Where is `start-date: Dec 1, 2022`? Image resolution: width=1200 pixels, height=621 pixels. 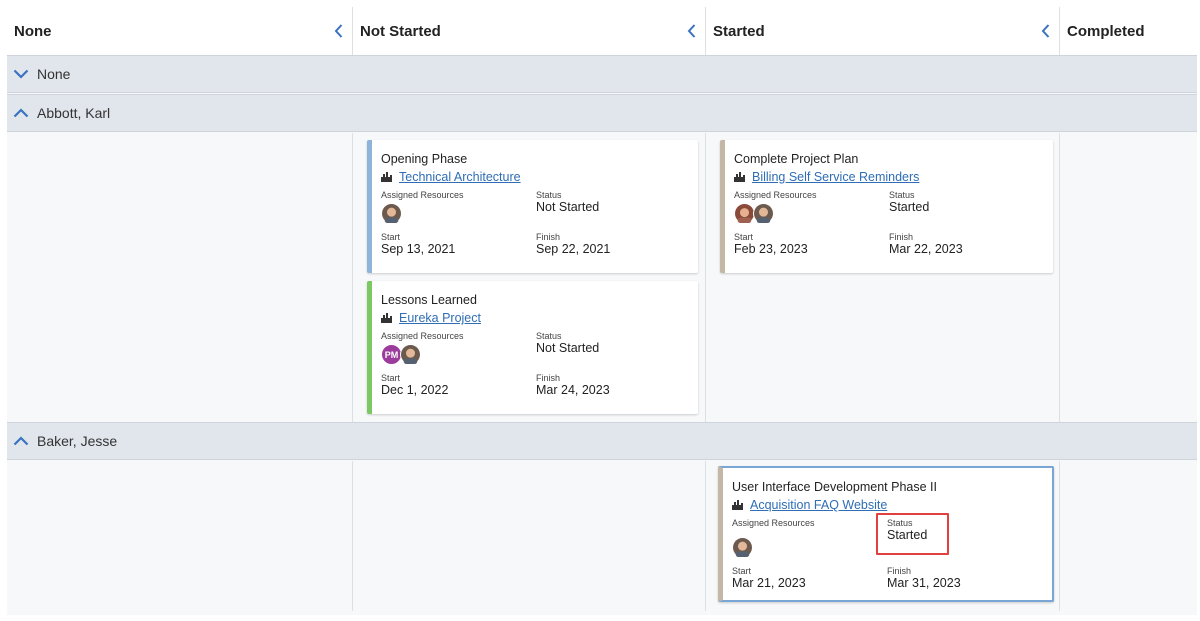
start-date: Dec 1, 2022 is located at coordinates (415, 390).